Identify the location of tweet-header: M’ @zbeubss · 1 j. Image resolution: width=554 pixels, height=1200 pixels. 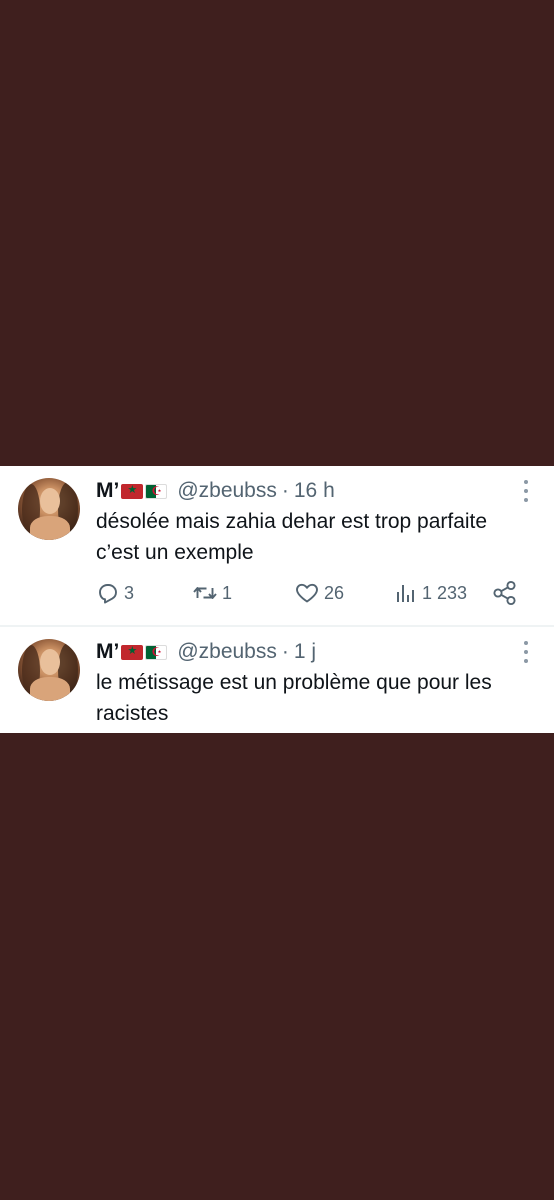
(206, 652).